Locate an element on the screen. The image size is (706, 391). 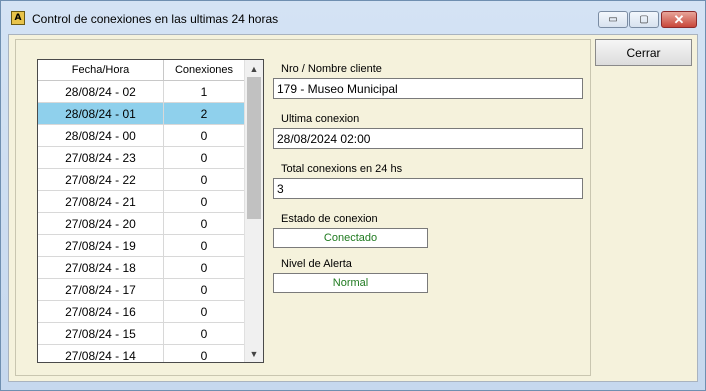
table-row: 28/08/24 - 01 2 is located at coordinates (141, 114).